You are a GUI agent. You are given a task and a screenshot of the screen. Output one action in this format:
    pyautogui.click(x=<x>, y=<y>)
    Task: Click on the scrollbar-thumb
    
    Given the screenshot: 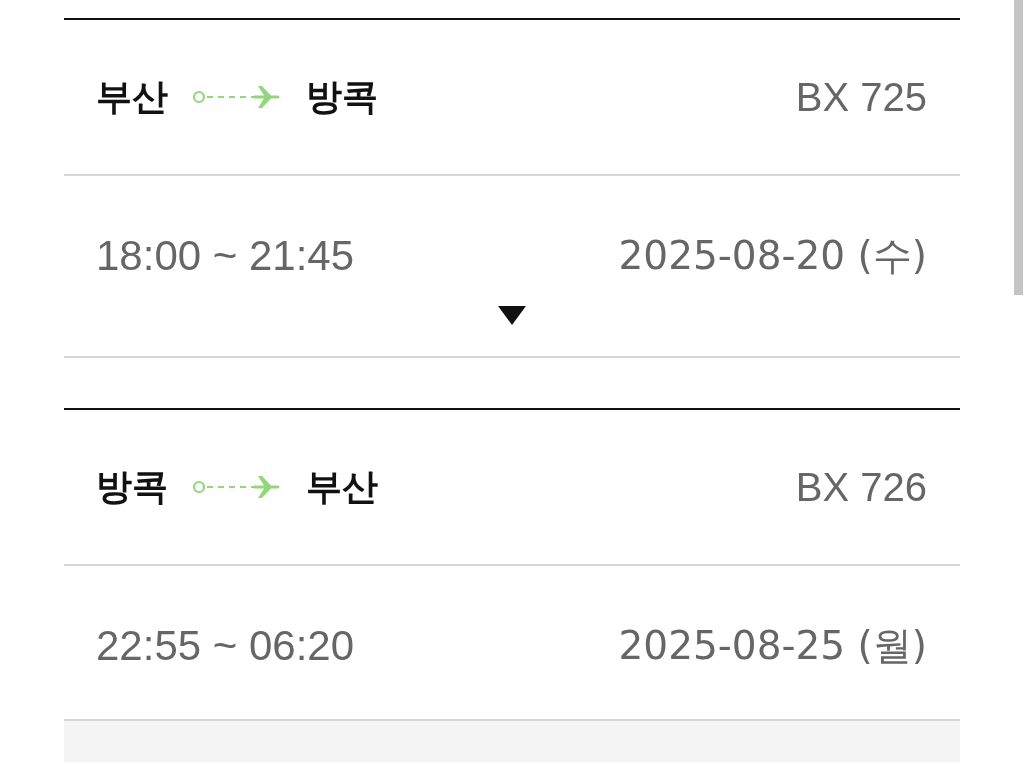 What is the action you would take?
    pyautogui.click(x=1018, y=147)
    